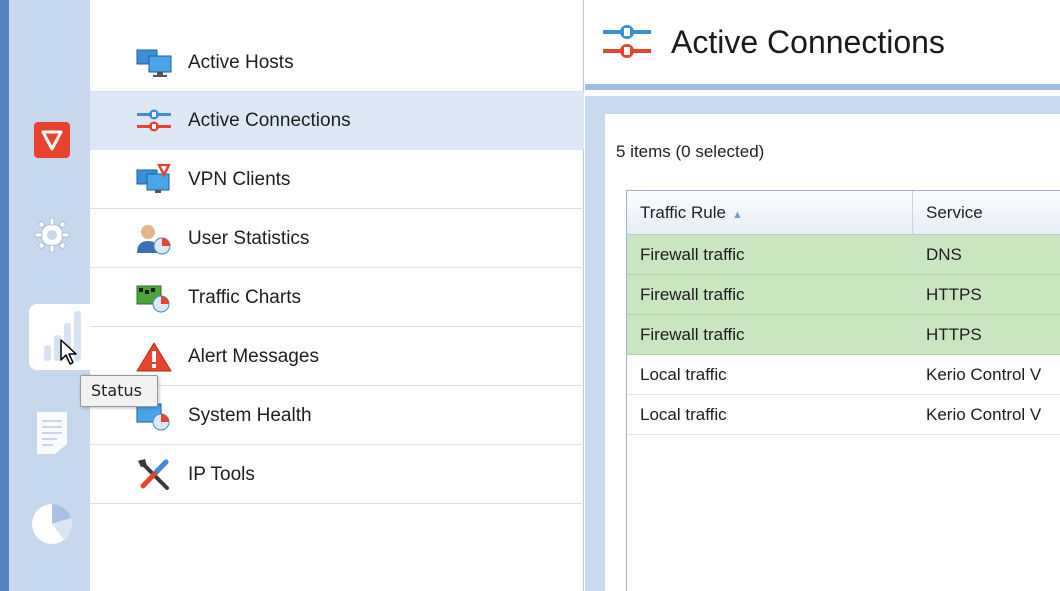 The width and height of the screenshot is (1060, 591). Describe the element at coordinates (690, 151) in the screenshot. I see `item-count: 5 items (0 selected)` at that location.